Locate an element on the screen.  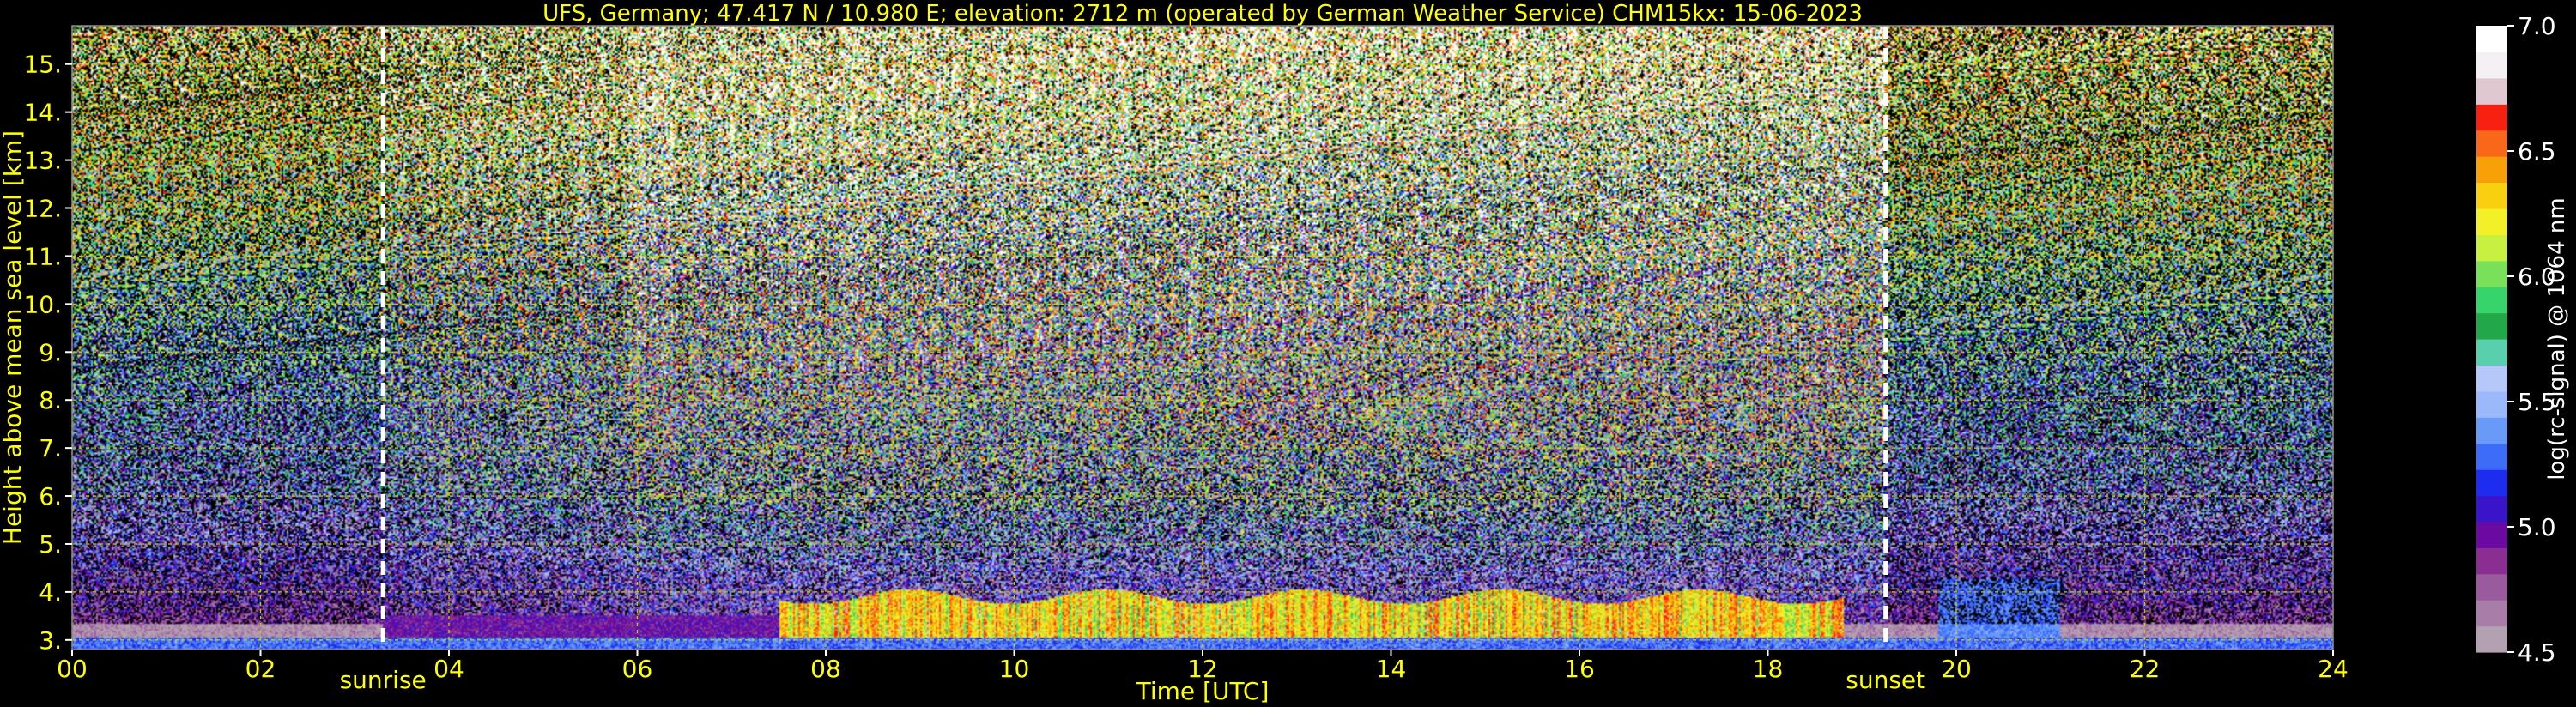
y-tick-label: 10. is located at coordinates (42, 304).